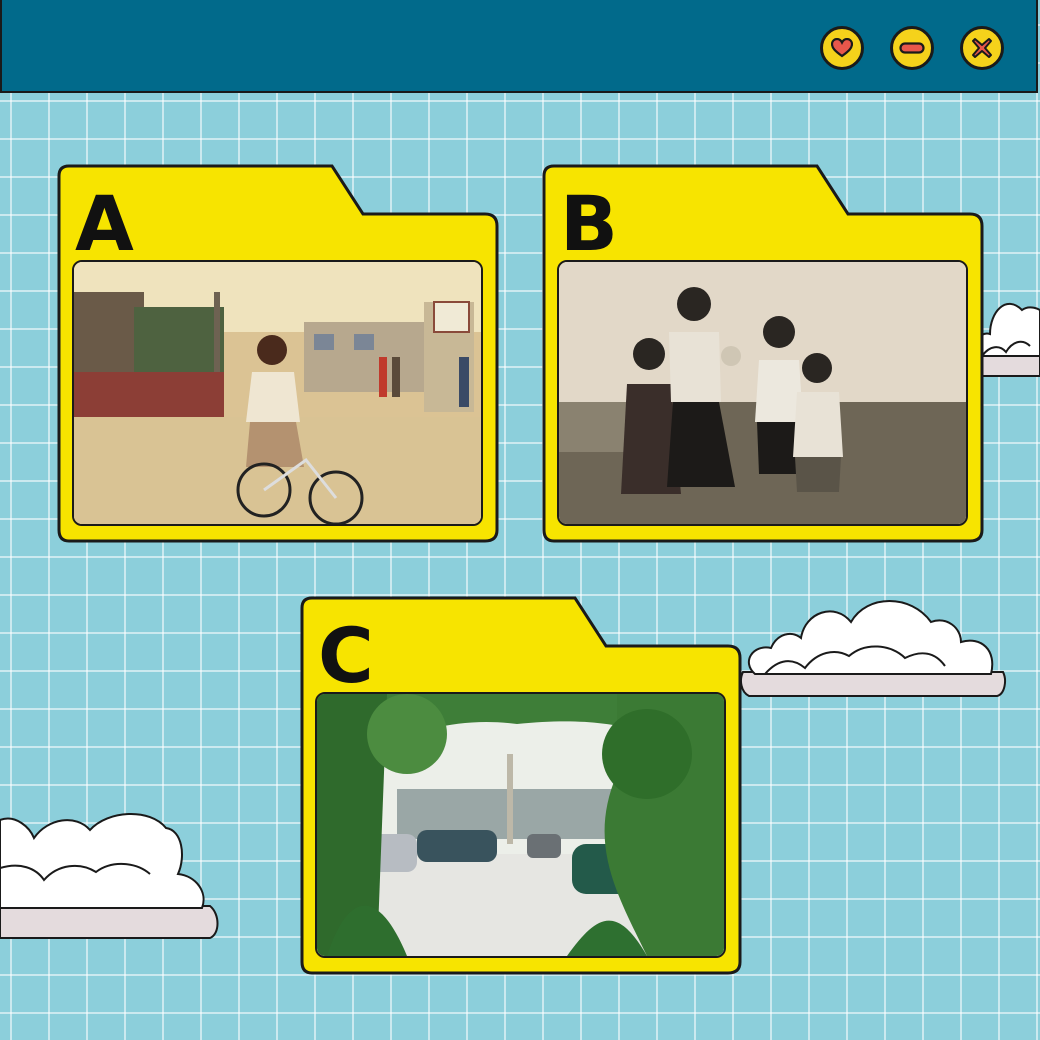  I want to click on photo-woman-on-bicycle, so click(277, 393).